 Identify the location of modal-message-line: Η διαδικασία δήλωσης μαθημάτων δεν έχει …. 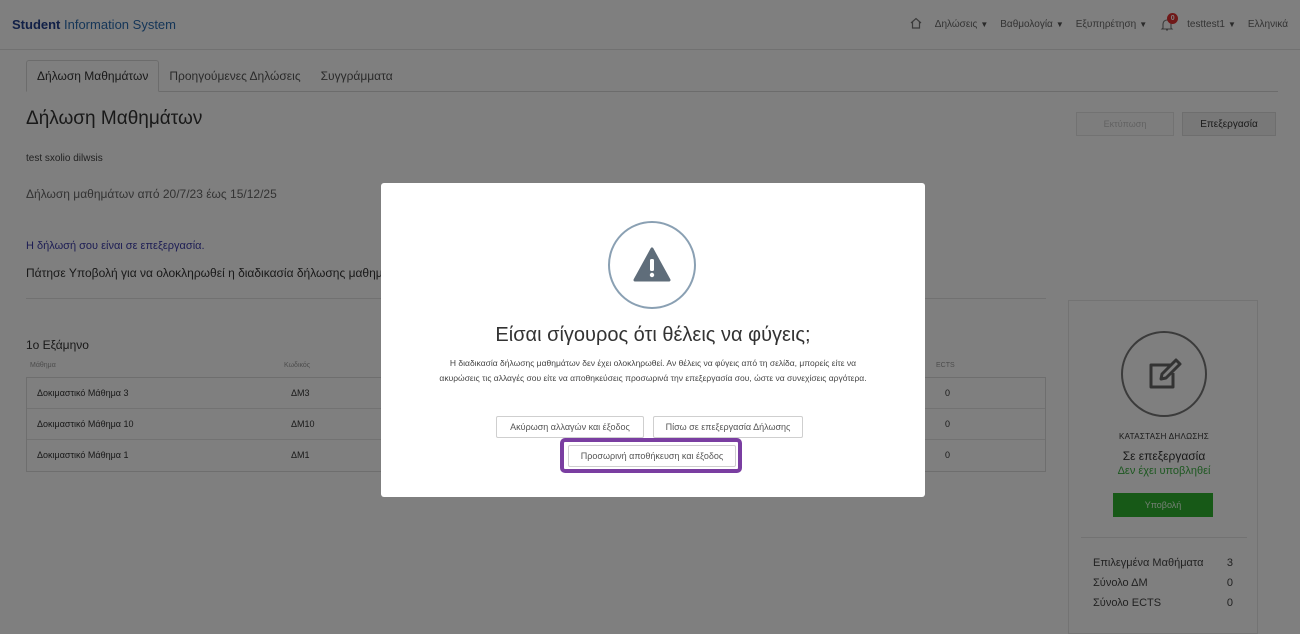
(653, 363).